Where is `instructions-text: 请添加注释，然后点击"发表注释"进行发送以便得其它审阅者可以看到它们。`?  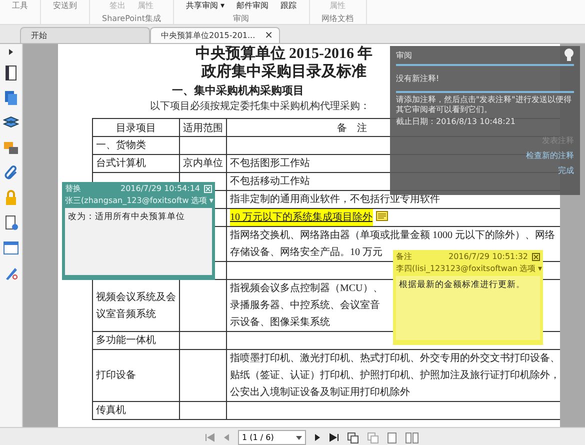
instructions-text: 请添加注释，然后点击"发表注释"进行发送以便得其它审阅者可以看到它们。 is located at coordinates (484, 105).